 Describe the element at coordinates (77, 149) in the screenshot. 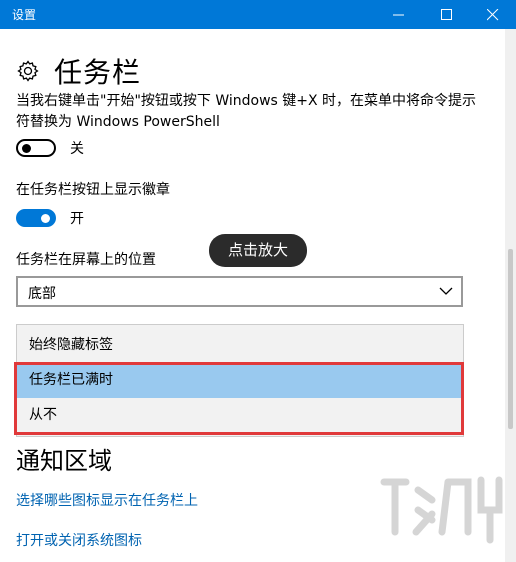

I see `powershell-toggle-state: 关` at that location.